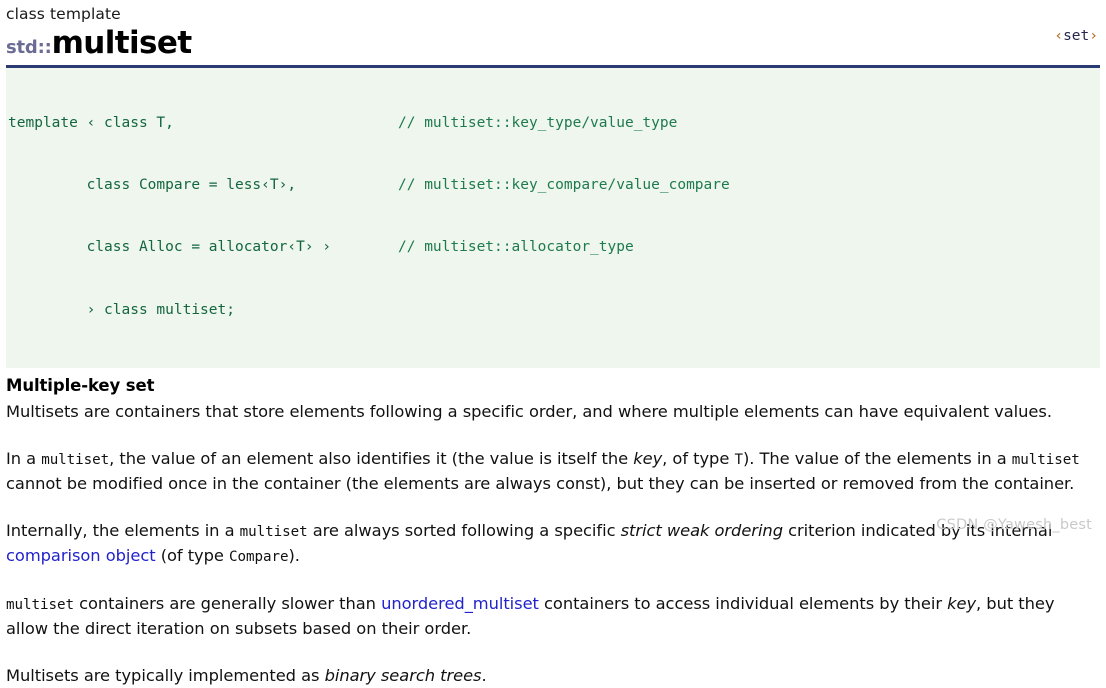  I want to click on namespace-prefix: std::, so click(29, 47).